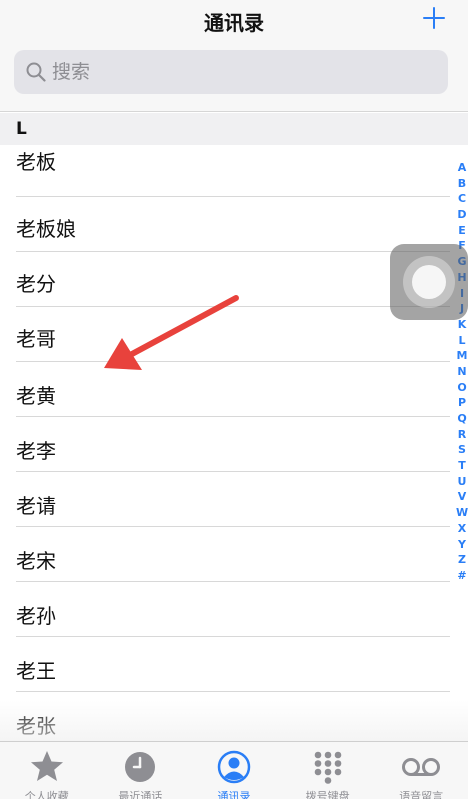 The image size is (468, 799). I want to click on tab-favorites: 个人收藏, so click(47, 770).